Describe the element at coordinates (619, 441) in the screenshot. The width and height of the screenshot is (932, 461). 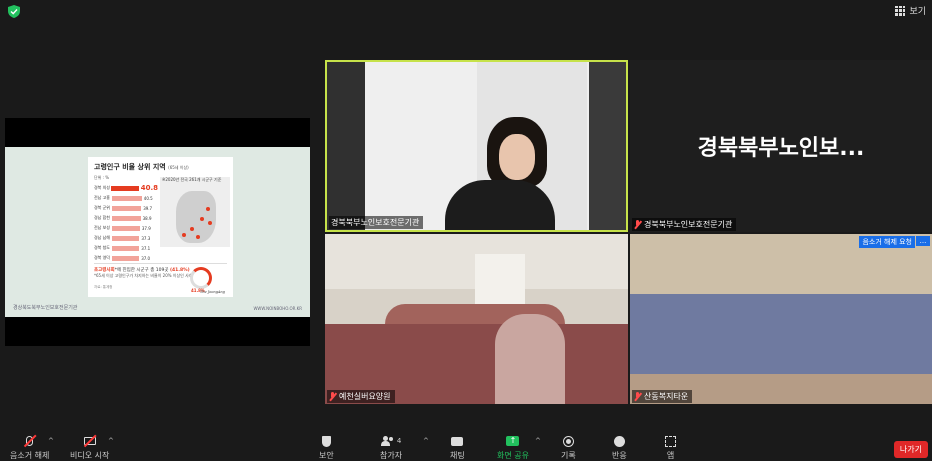
I see `smiley-icon` at that location.